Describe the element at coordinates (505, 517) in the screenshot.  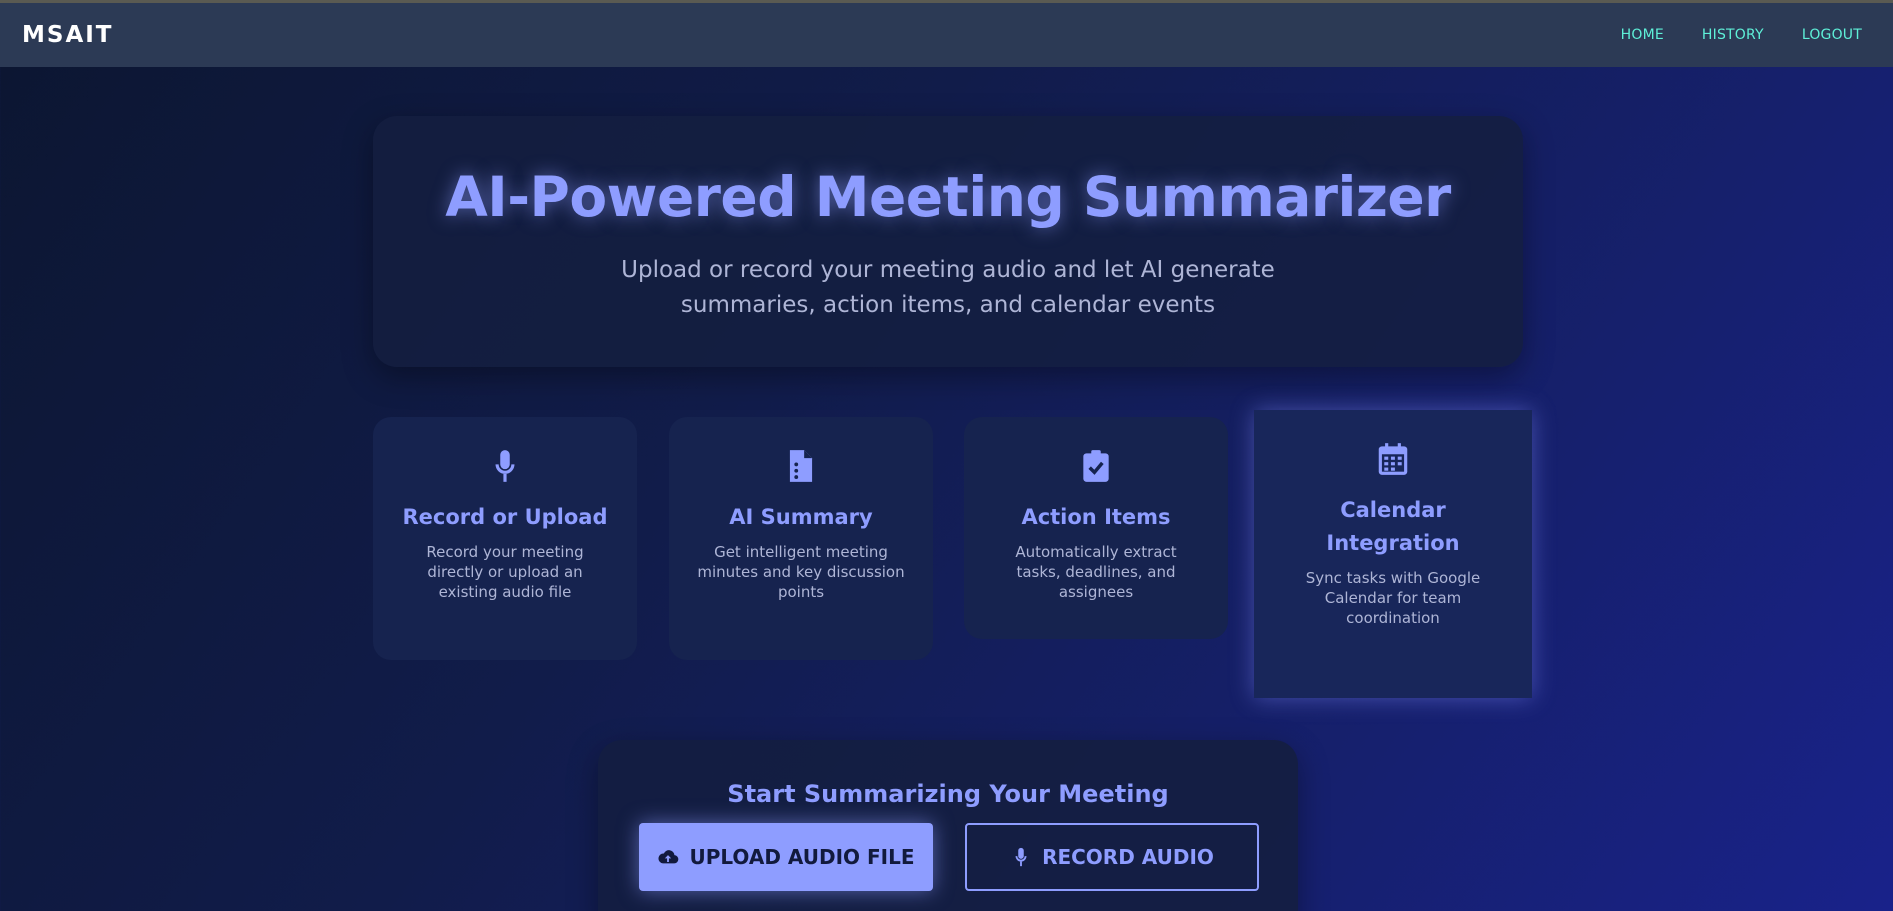
I see `feature-title: Record or Upload` at that location.